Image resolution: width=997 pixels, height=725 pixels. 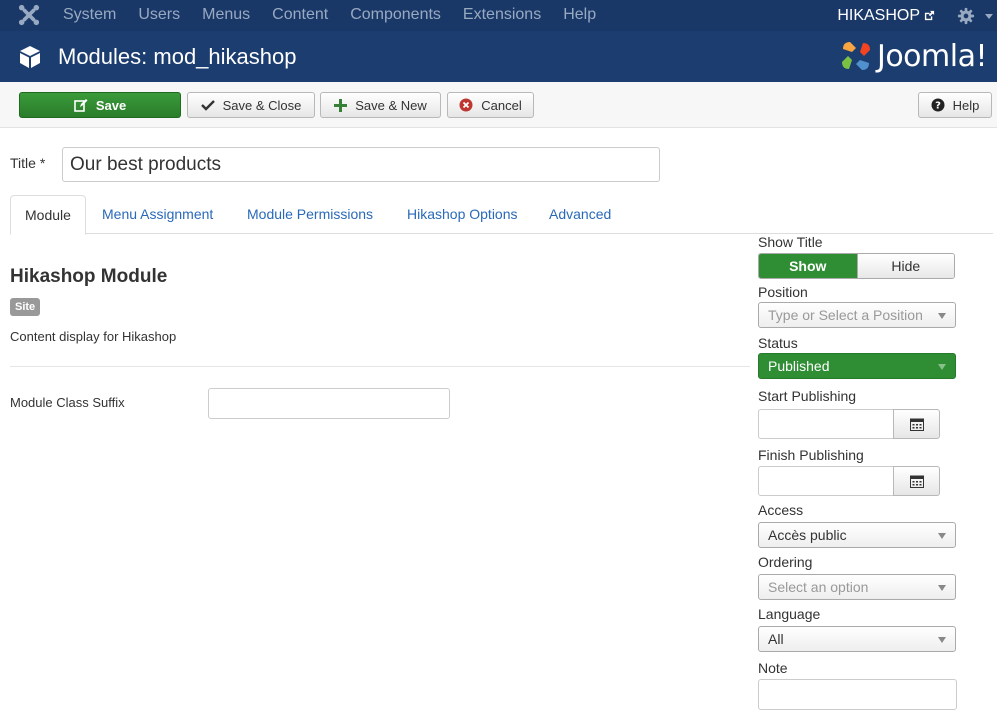 I want to click on language-select: All, so click(x=857, y=639).